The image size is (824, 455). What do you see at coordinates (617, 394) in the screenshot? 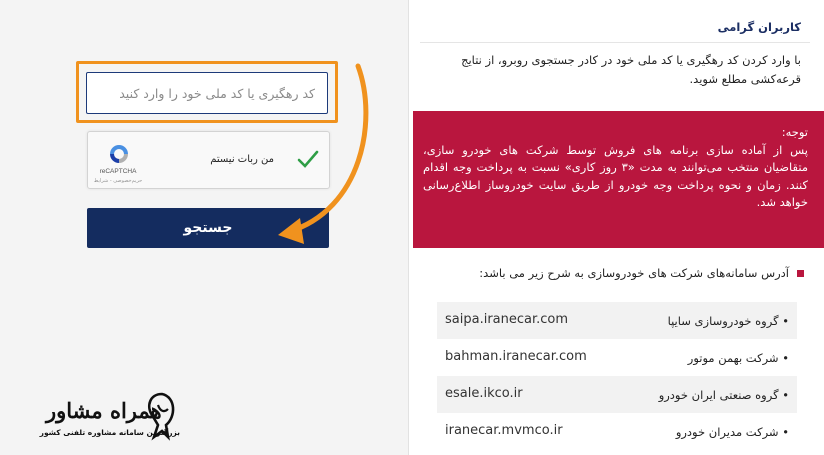
I see `list-item: esale.ikco.ir • گروه صنعتی ایران خودرو` at bounding box center [617, 394].